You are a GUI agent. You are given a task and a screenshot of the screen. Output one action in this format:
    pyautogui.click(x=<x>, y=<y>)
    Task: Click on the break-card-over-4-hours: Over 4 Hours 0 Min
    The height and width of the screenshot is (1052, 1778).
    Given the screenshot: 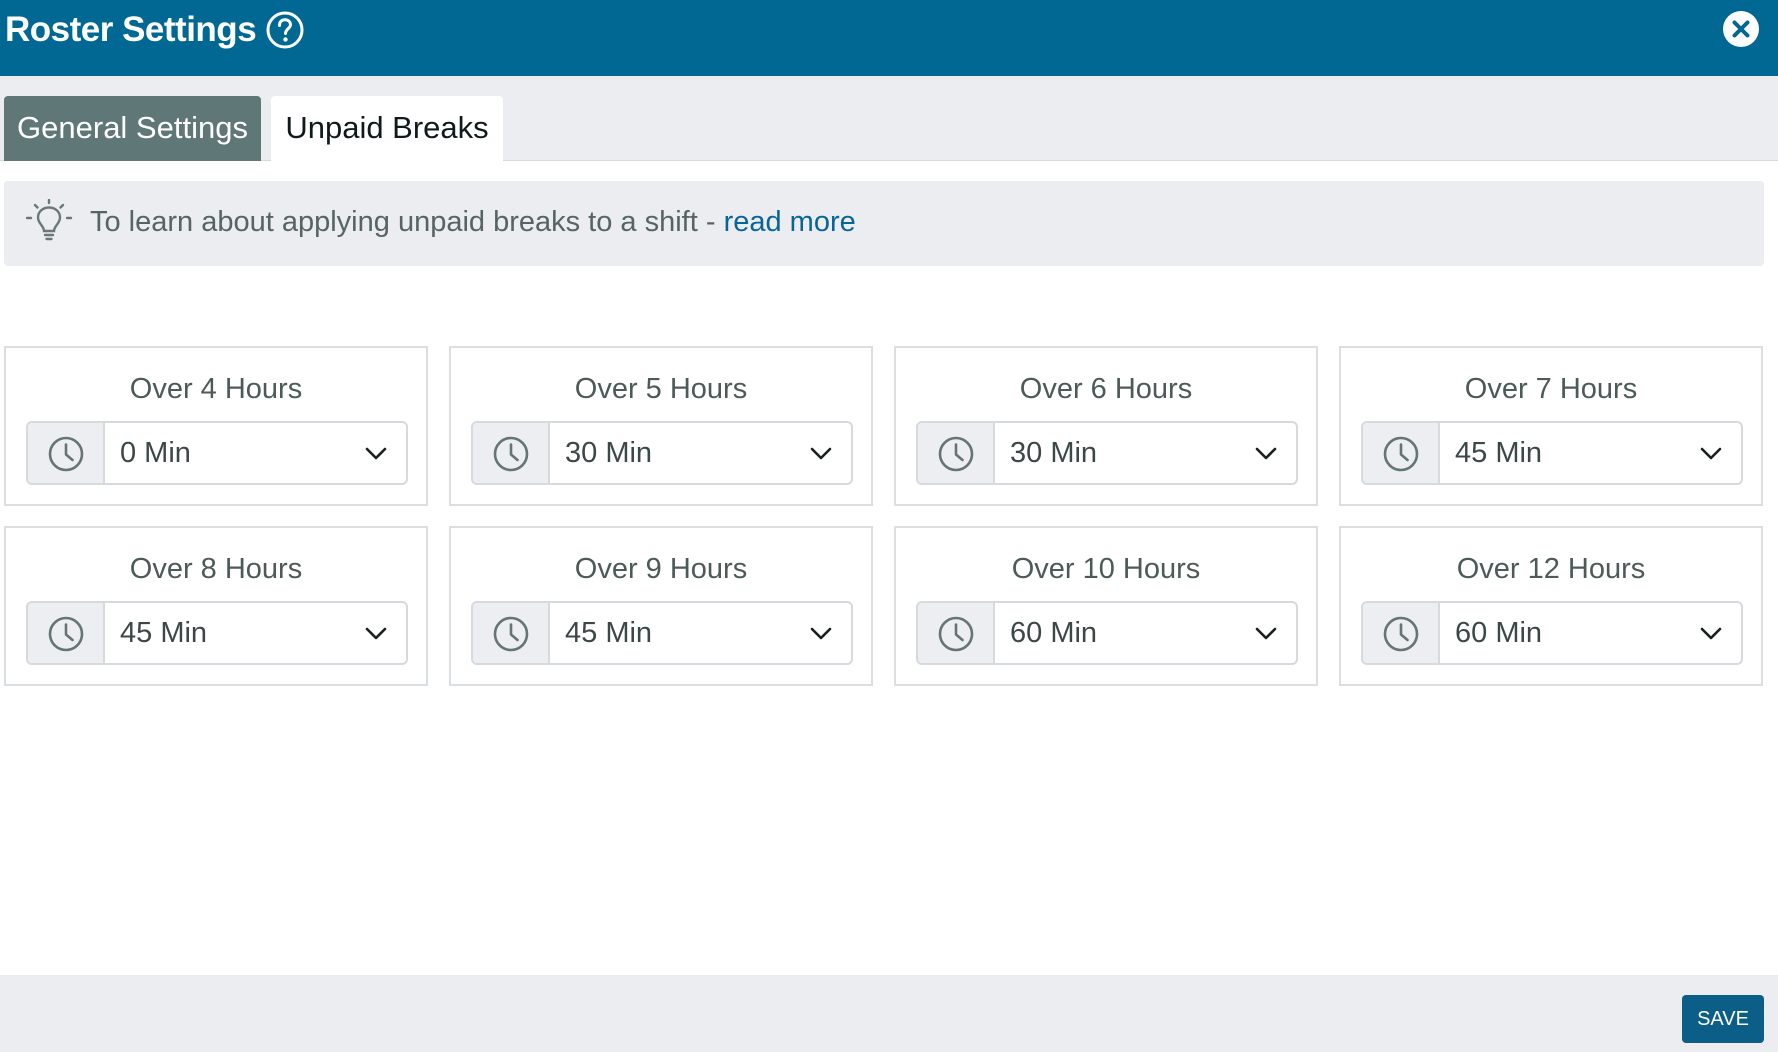 What is the action you would take?
    pyautogui.click(x=216, y=426)
    